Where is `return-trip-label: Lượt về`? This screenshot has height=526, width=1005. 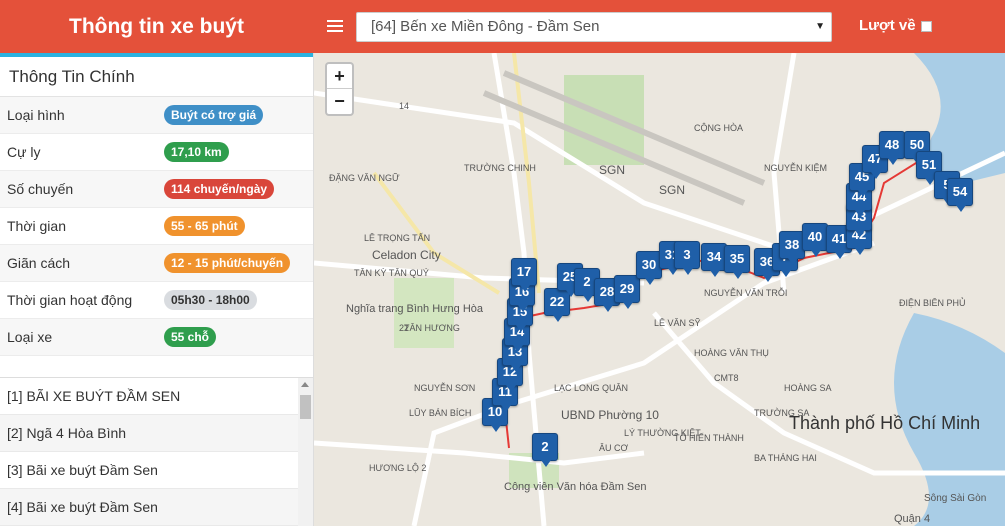 return-trip-label: Lượt về is located at coordinates (887, 25).